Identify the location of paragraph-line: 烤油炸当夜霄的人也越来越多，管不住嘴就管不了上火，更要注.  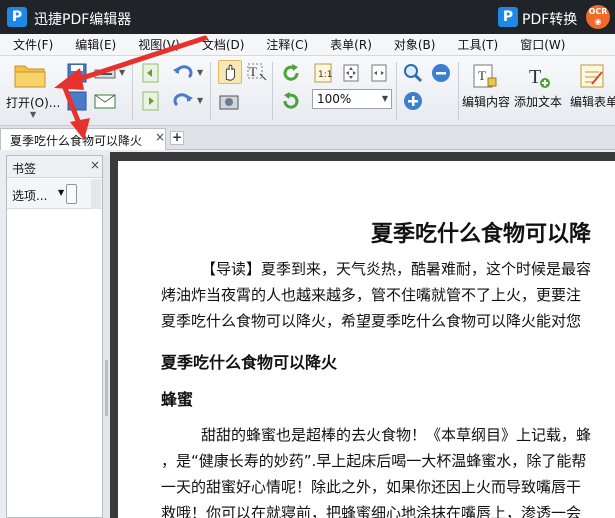
(371, 295).